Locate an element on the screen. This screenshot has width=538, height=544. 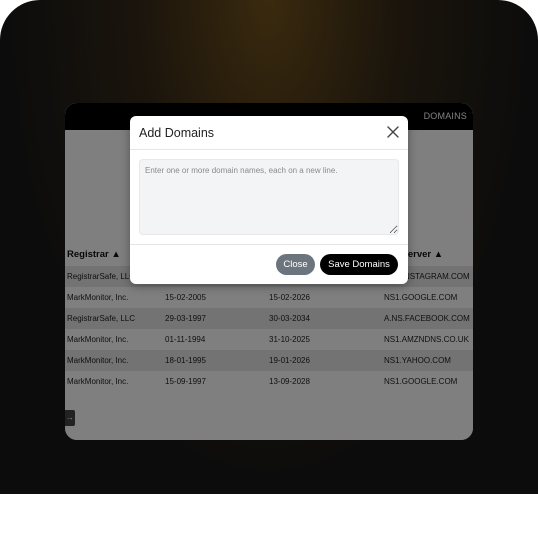
modal-body is located at coordinates (269, 197).